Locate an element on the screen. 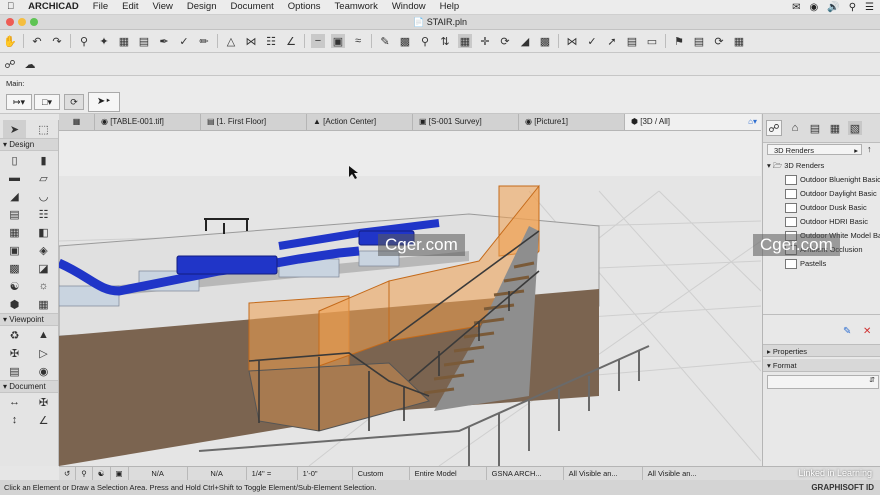 This screenshot has width=880, height=495. tab-first-floor: ▤ [1. First Floor] is located at coordinates (254, 122).